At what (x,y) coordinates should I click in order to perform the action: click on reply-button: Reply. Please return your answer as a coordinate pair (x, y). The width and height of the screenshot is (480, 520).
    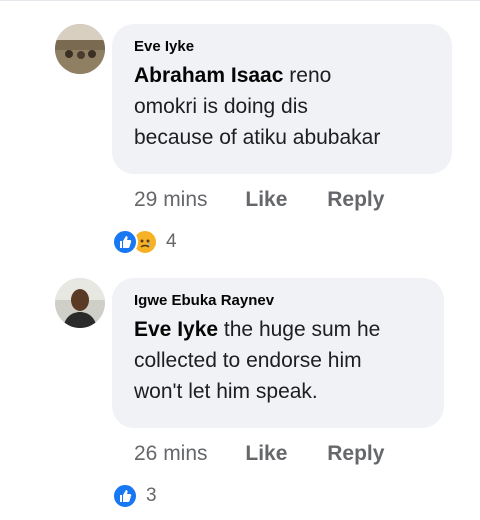
    Looking at the image, I should click on (355, 454).